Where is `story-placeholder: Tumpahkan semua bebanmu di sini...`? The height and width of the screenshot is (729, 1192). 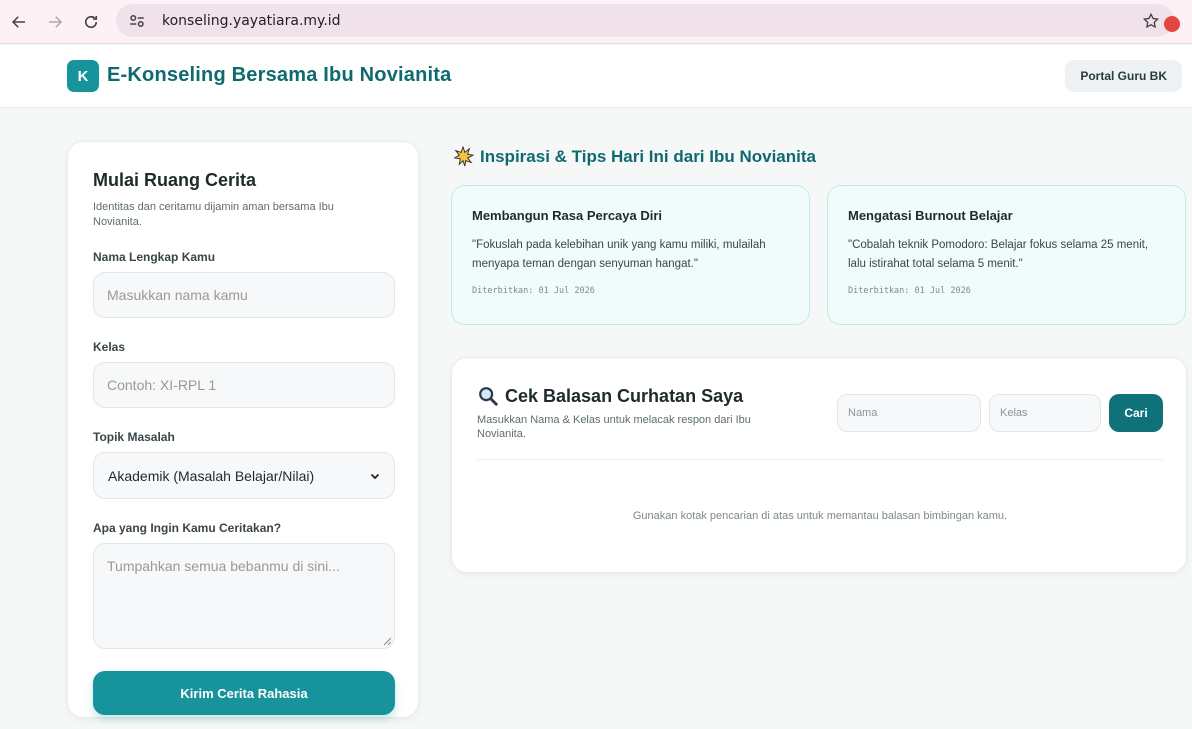
story-placeholder: Tumpahkan semua bebanmu di sini... is located at coordinates (223, 566).